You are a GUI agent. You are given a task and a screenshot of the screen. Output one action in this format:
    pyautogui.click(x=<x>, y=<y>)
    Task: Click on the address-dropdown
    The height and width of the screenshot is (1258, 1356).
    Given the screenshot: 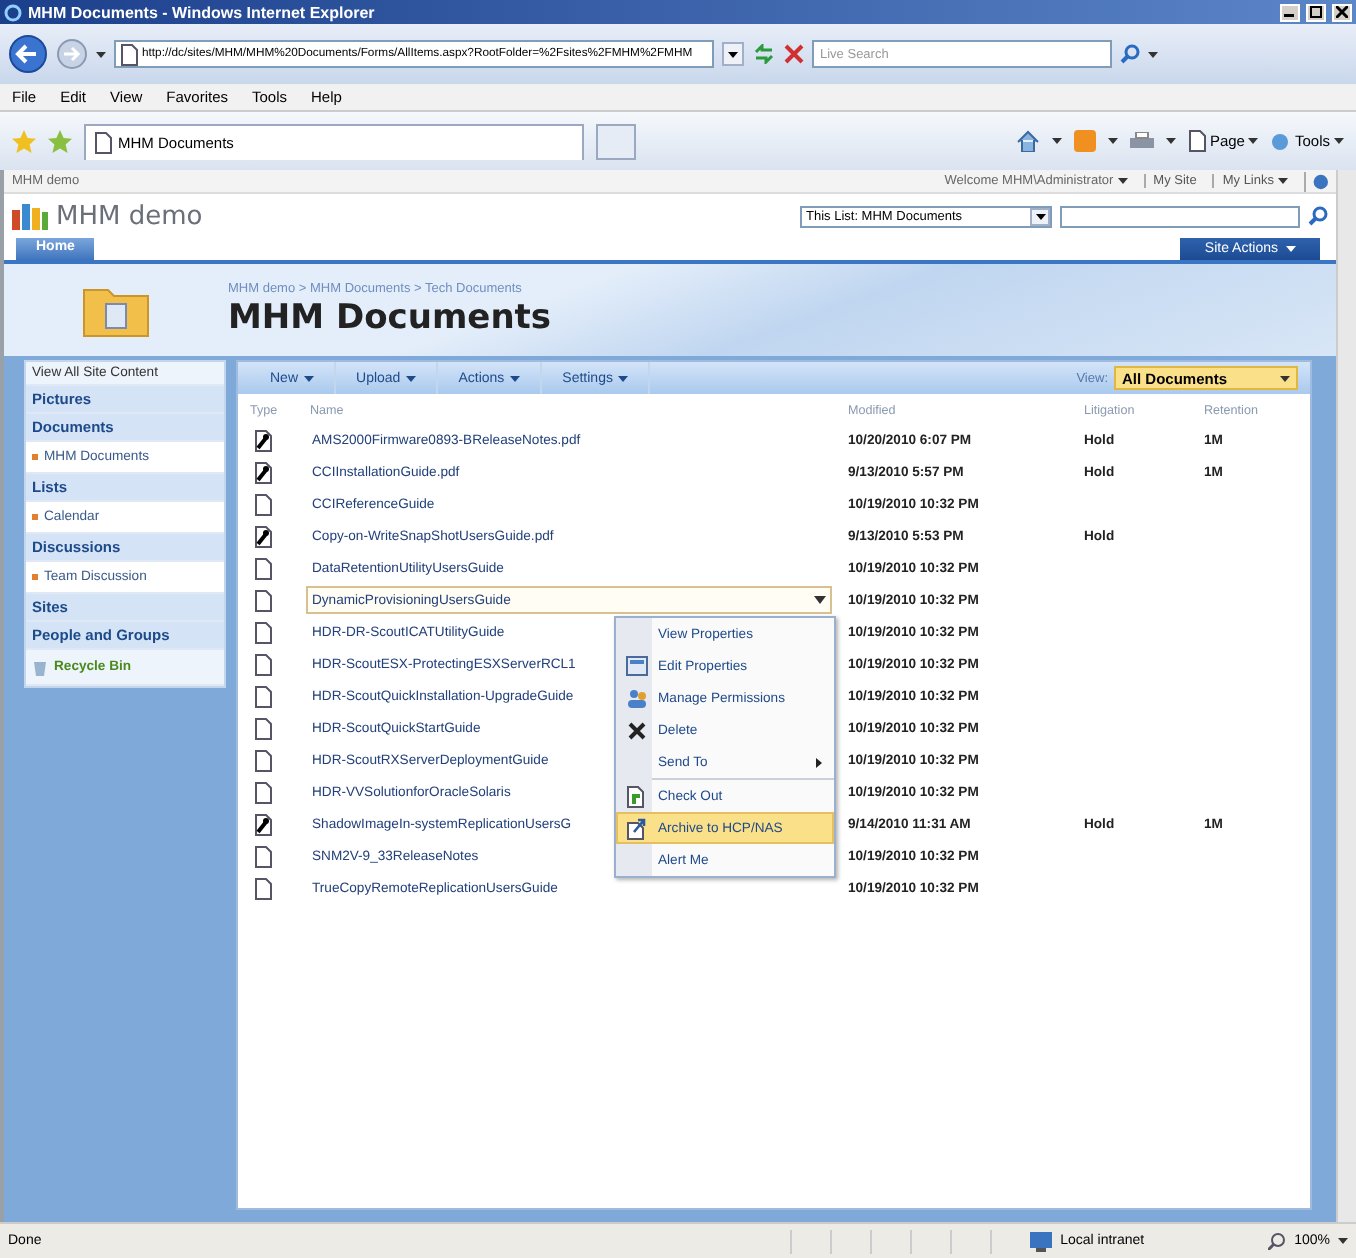 What is the action you would take?
    pyautogui.click(x=733, y=54)
    